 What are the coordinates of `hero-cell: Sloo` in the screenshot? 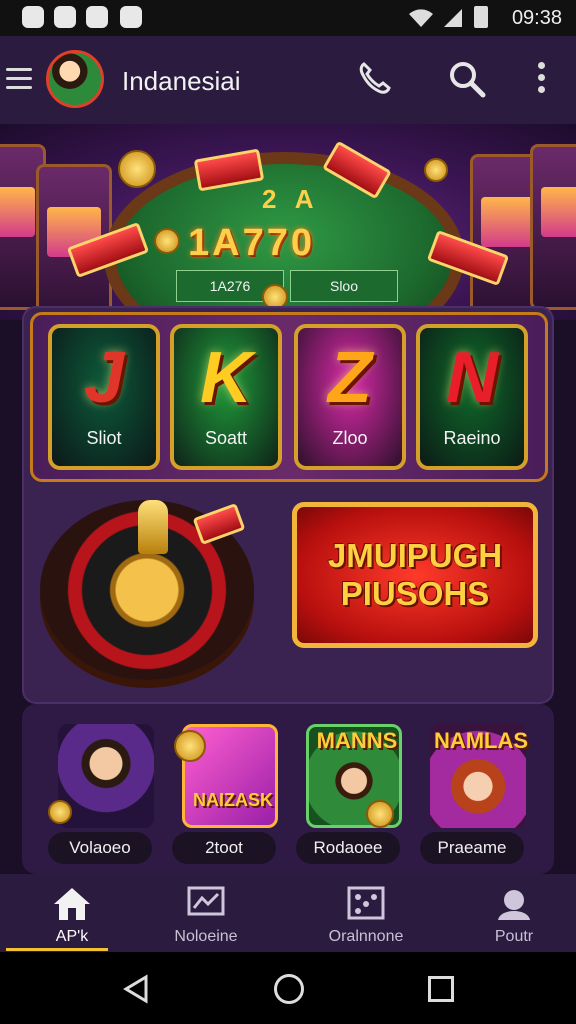 It's located at (344, 286).